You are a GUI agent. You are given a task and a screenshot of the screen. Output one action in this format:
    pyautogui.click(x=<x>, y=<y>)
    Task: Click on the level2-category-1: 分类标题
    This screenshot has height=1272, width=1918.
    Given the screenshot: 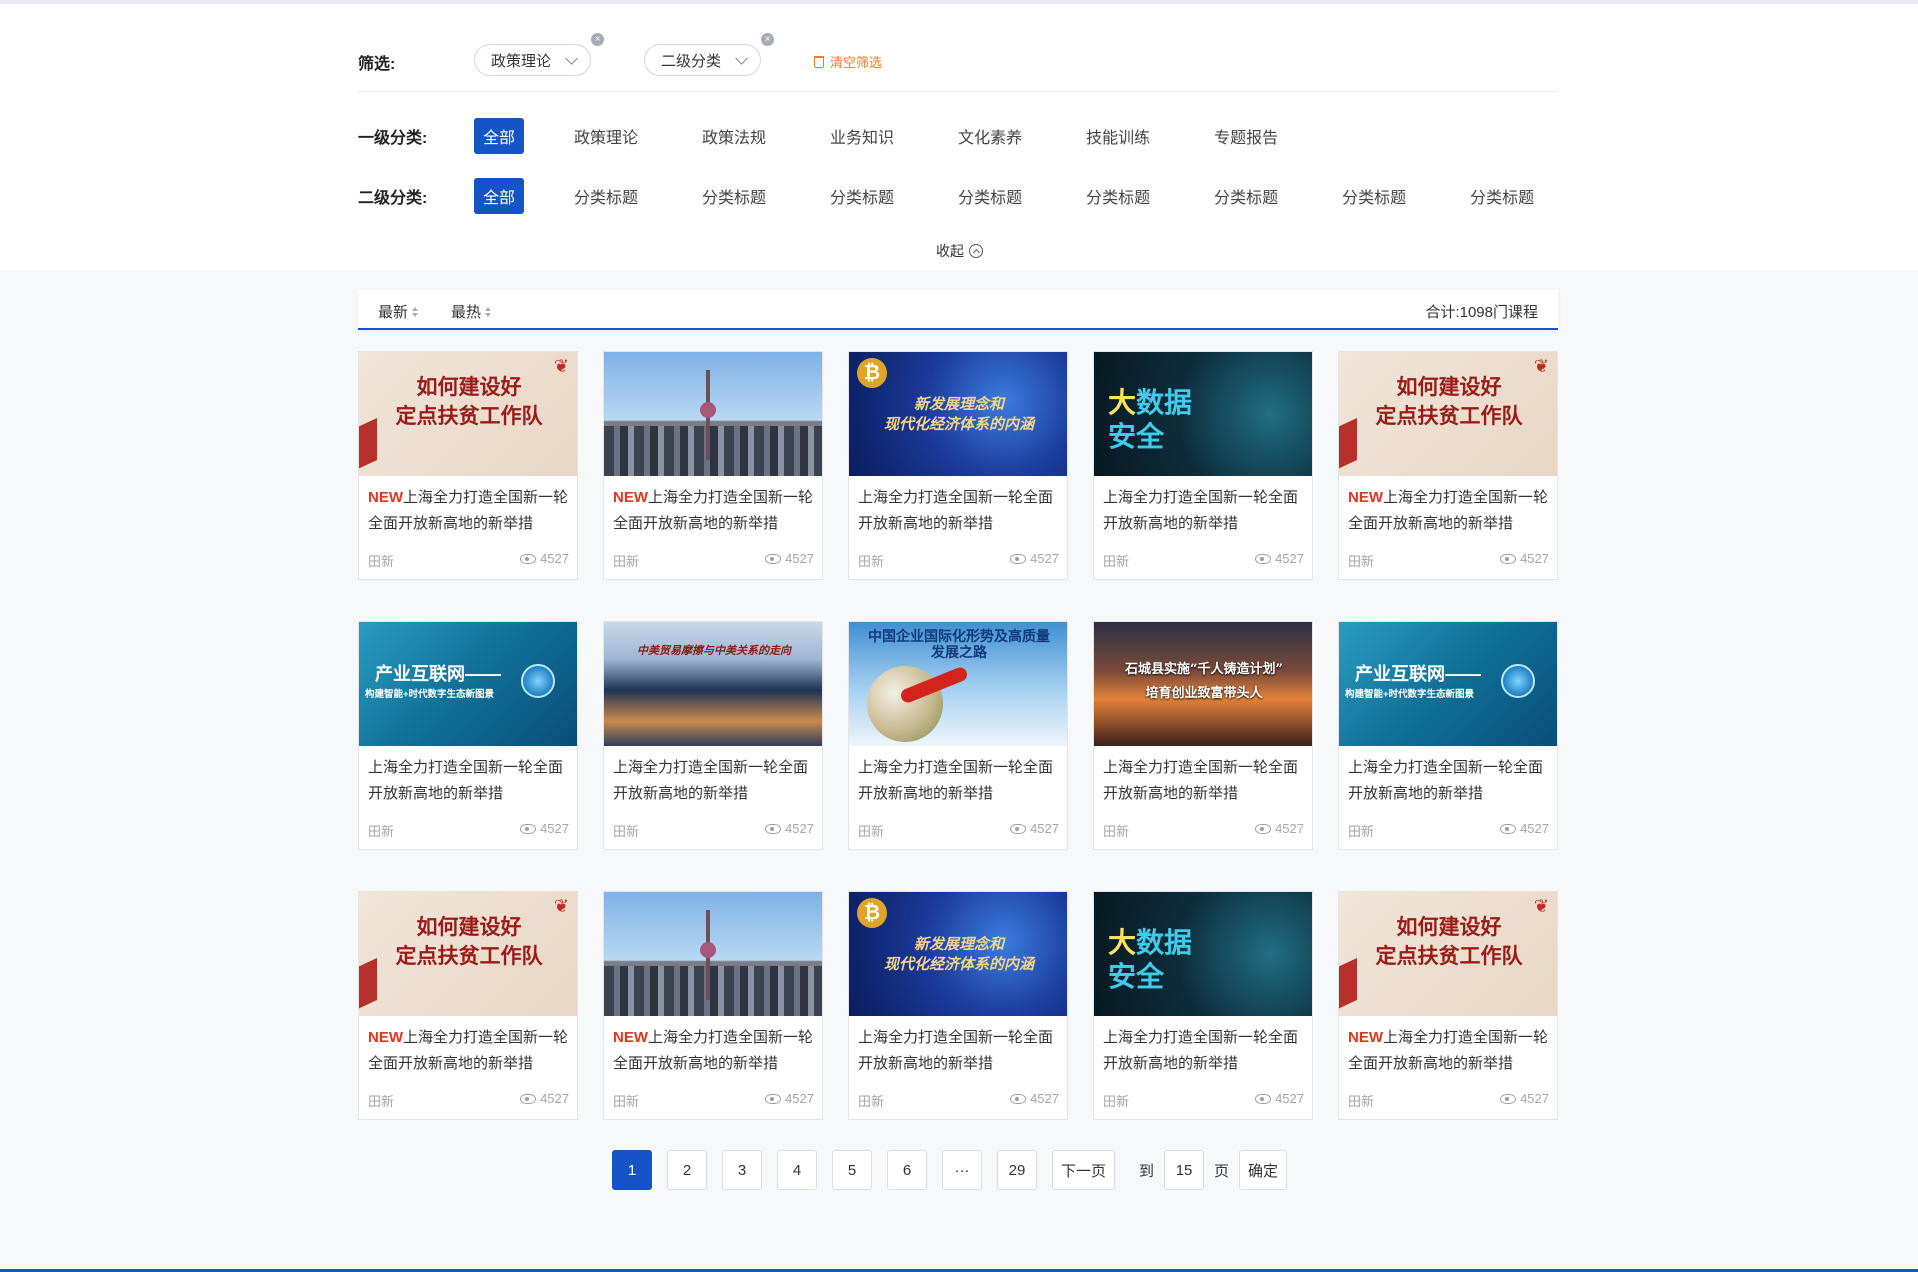 What is the action you would take?
    pyautogui.click(x=606, y=196)
    